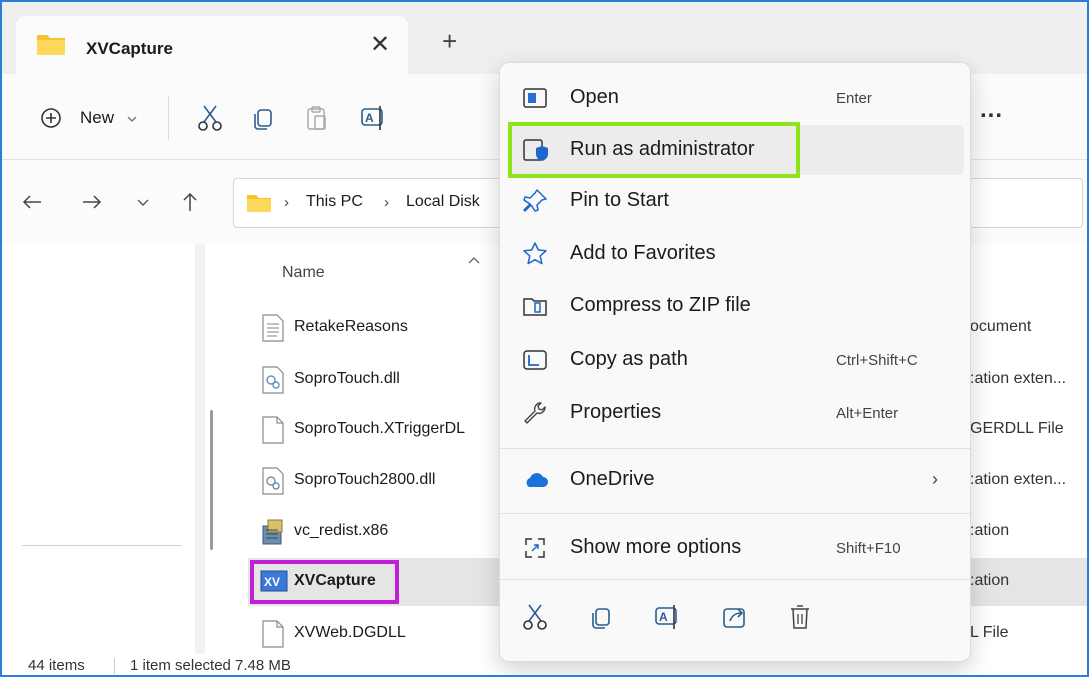 The height and width of the screenshot is (677, 1089). What do you see at coordinates (535, 307) in the screenshot?
I see `zip-icon` at bounding box center [535, 307].